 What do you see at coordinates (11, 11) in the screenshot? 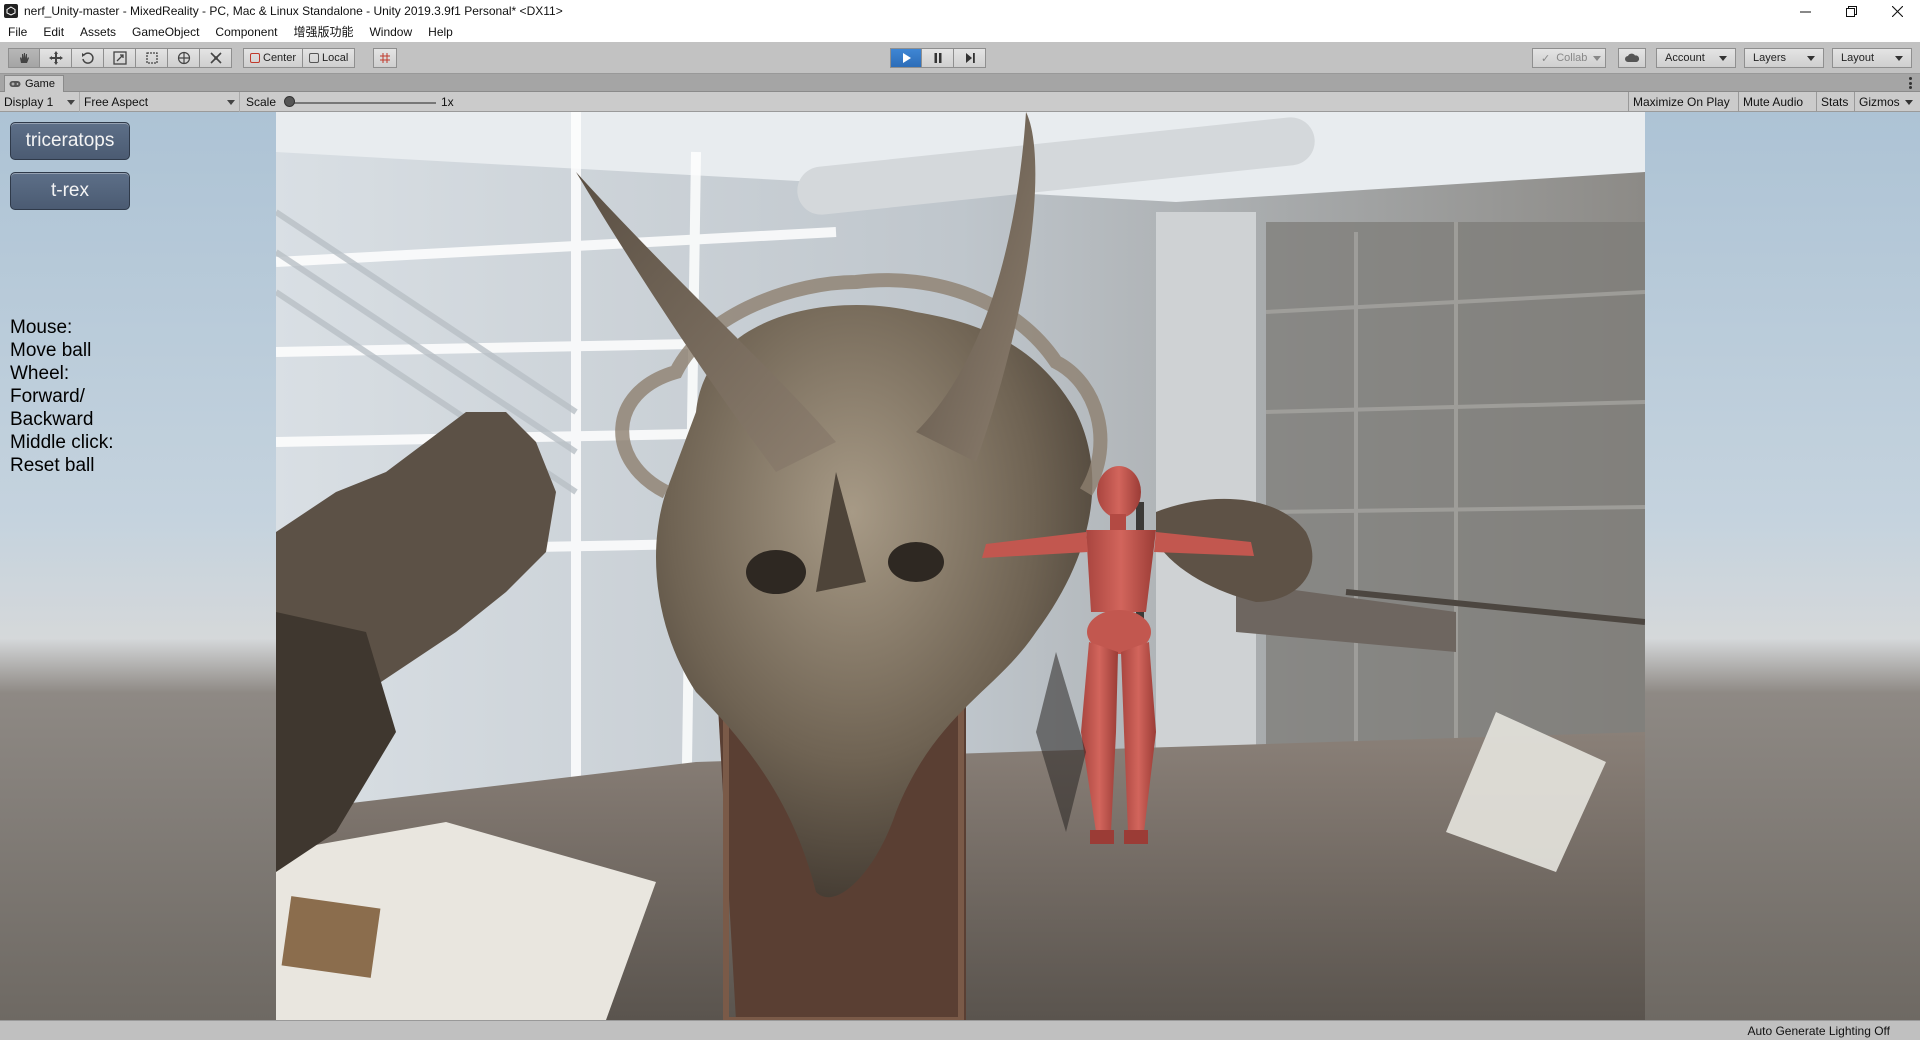
I see `unity-logo-icon` at bounding box center [11, 11].